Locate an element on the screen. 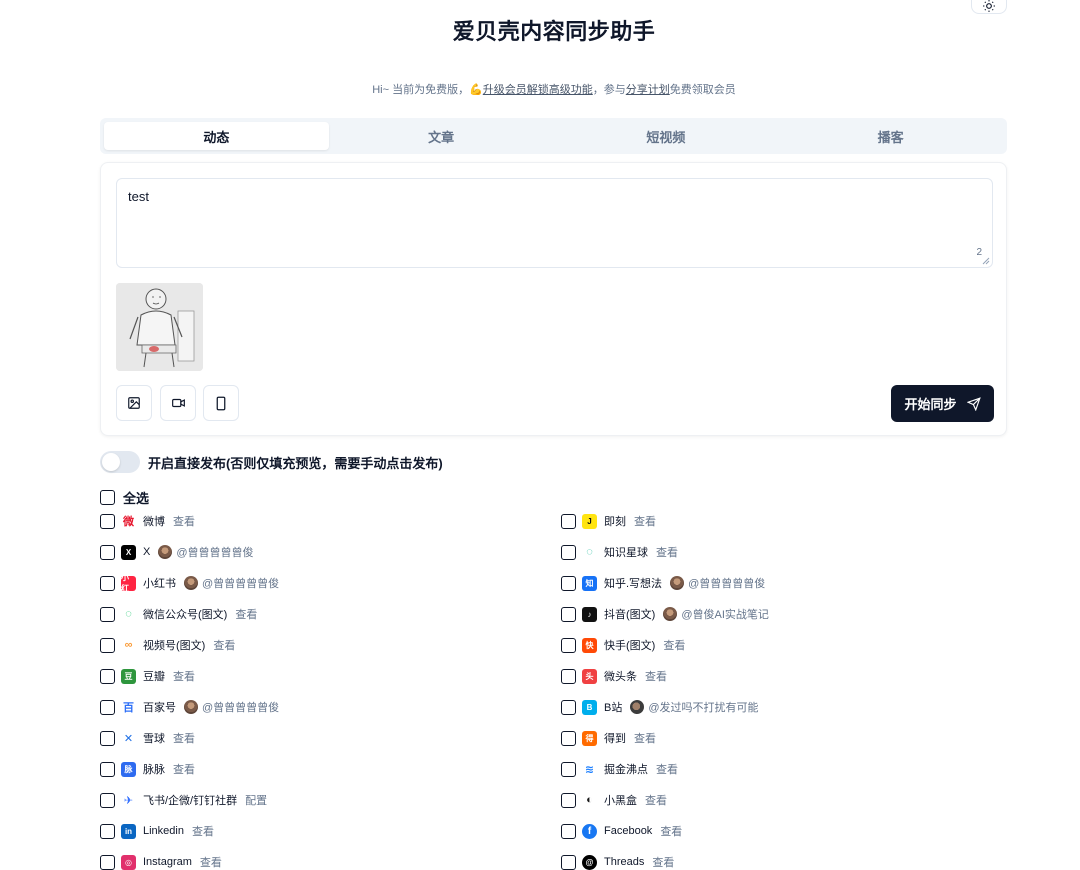  uploaded-image-thumbnail is located at coordinates (159, 327).